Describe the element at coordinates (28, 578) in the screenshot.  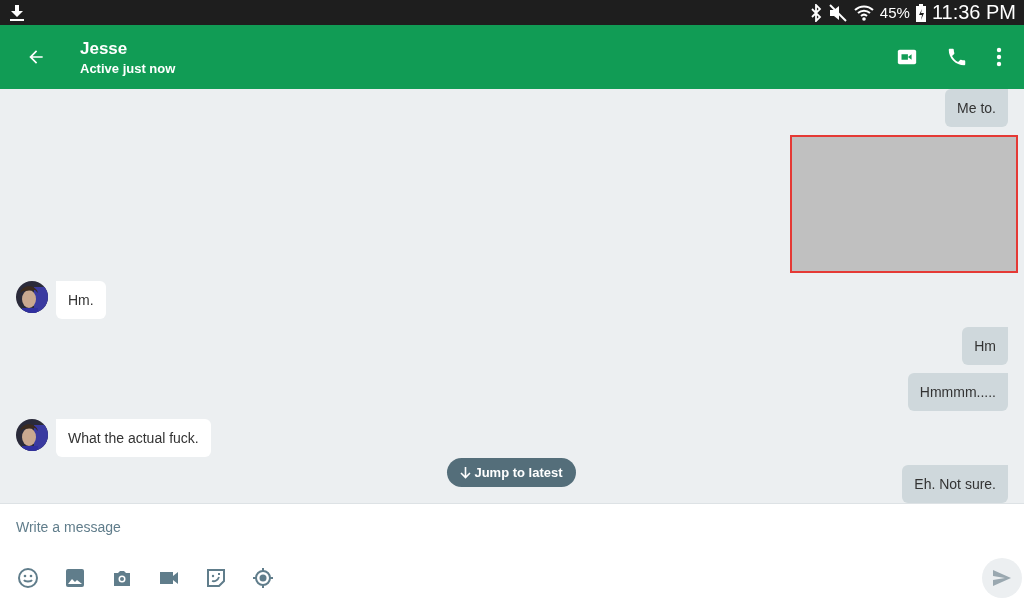
I see `emoji-icon` at that location.